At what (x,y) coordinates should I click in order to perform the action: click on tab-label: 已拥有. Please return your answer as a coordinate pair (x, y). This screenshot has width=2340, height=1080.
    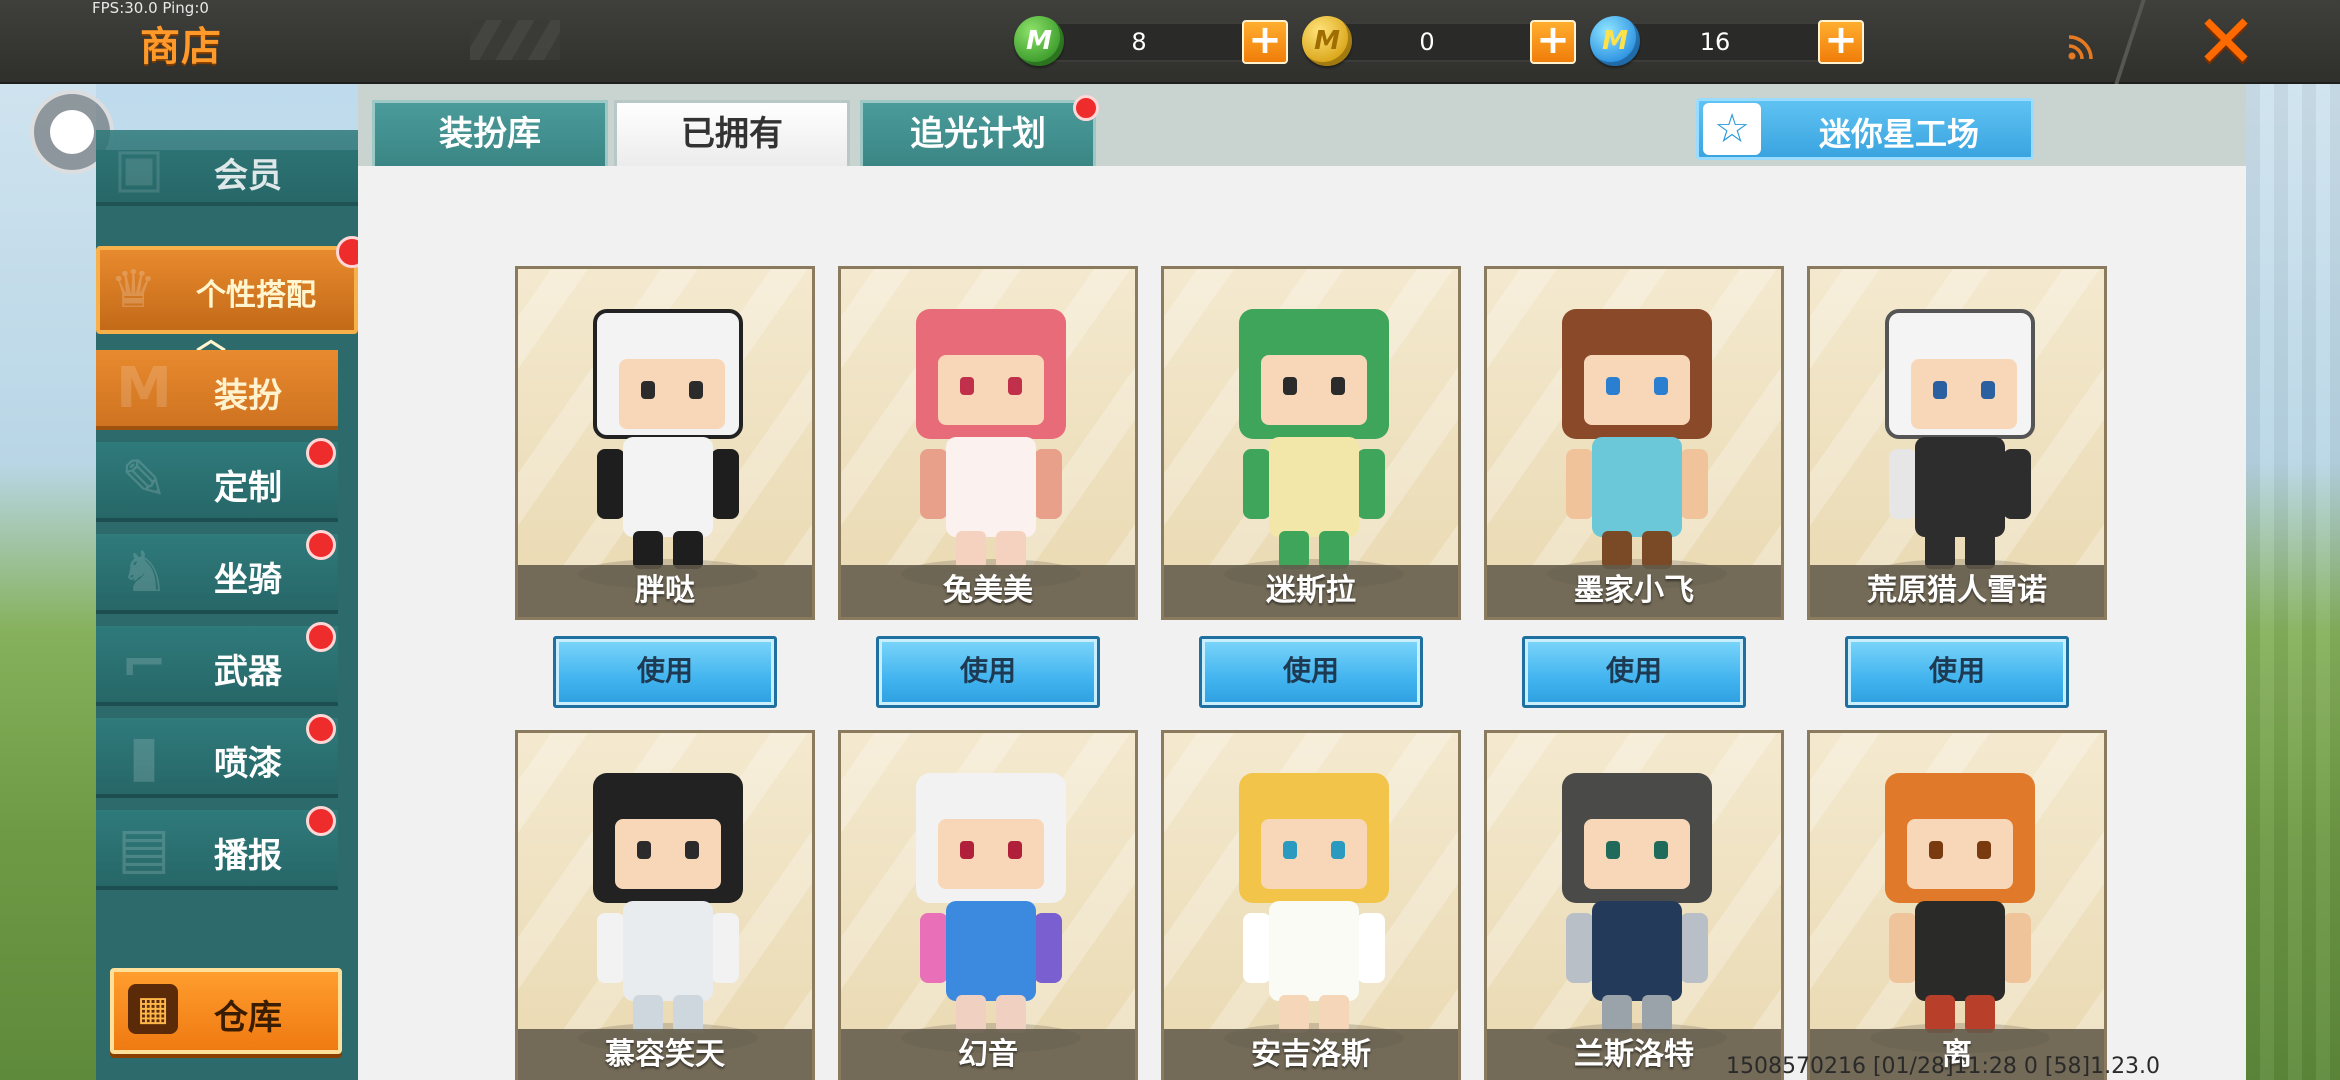
    Looking at the image, I should click on (732, 134).